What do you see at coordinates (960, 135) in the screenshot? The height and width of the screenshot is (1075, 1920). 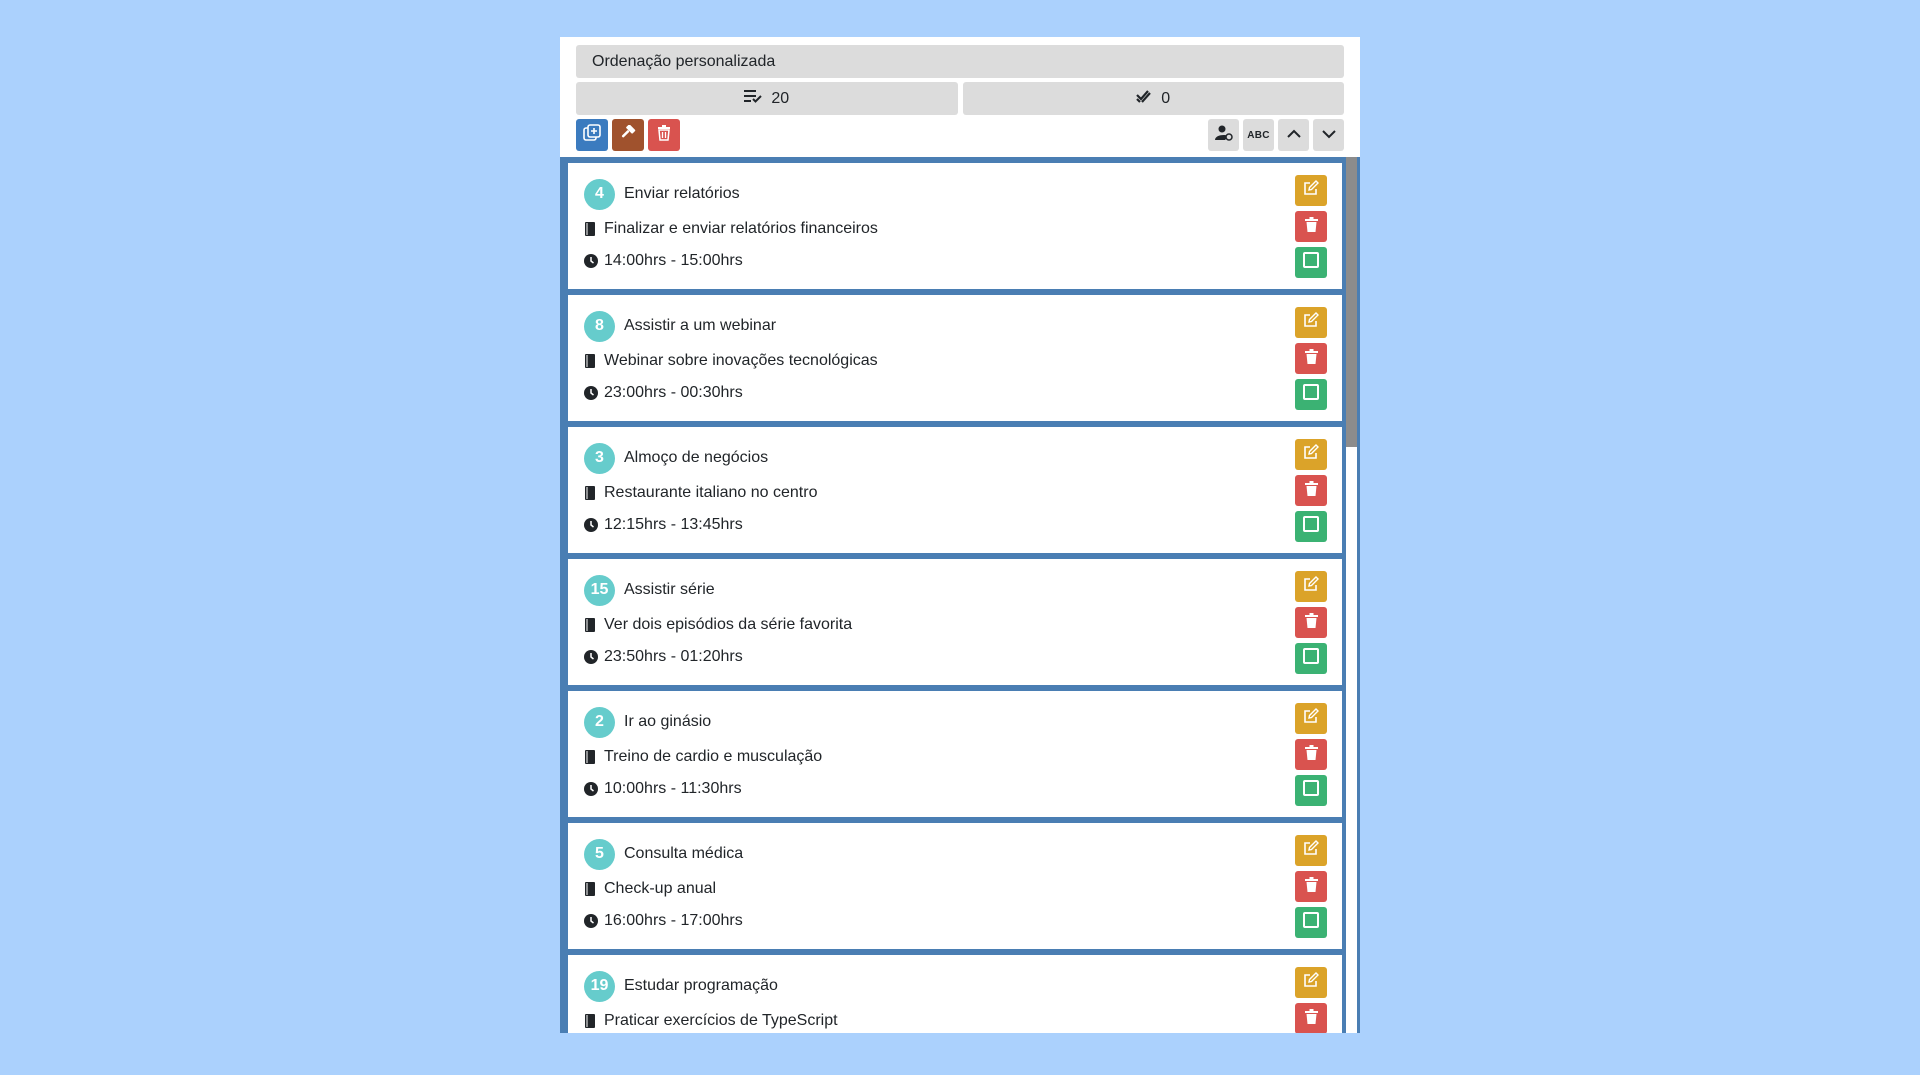 I see `toolbar: ABC` at bounding box center [960, 135].